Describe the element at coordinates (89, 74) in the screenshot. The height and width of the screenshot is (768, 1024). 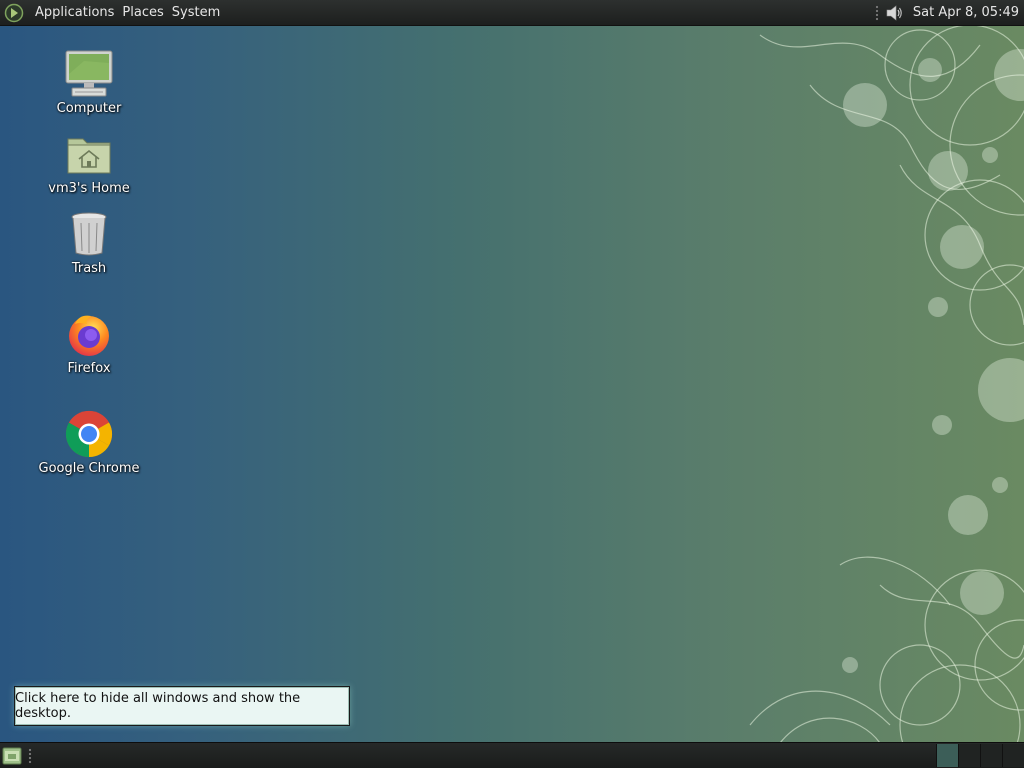
I see `computer-icon` at that location.